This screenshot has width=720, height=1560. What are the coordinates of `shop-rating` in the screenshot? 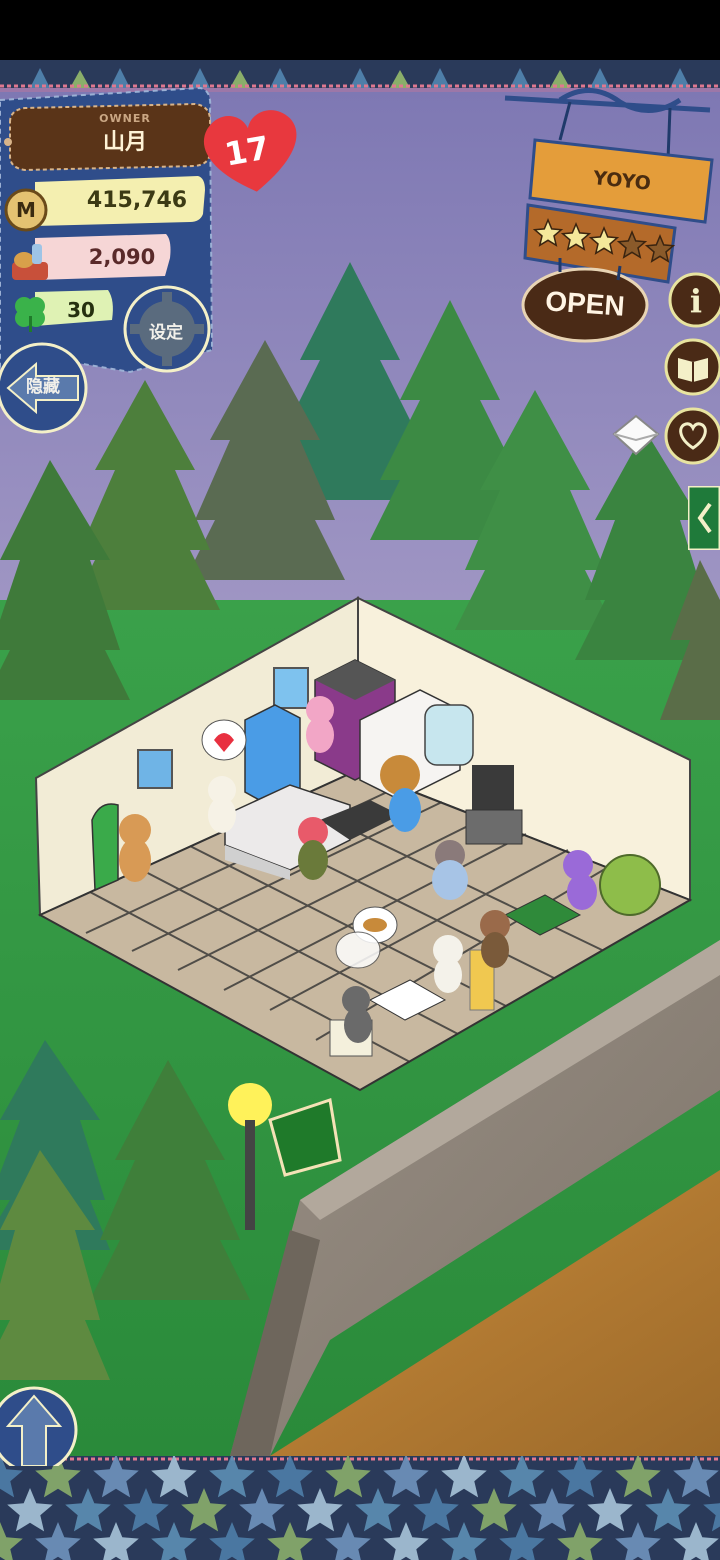 It's located at (604, 240).